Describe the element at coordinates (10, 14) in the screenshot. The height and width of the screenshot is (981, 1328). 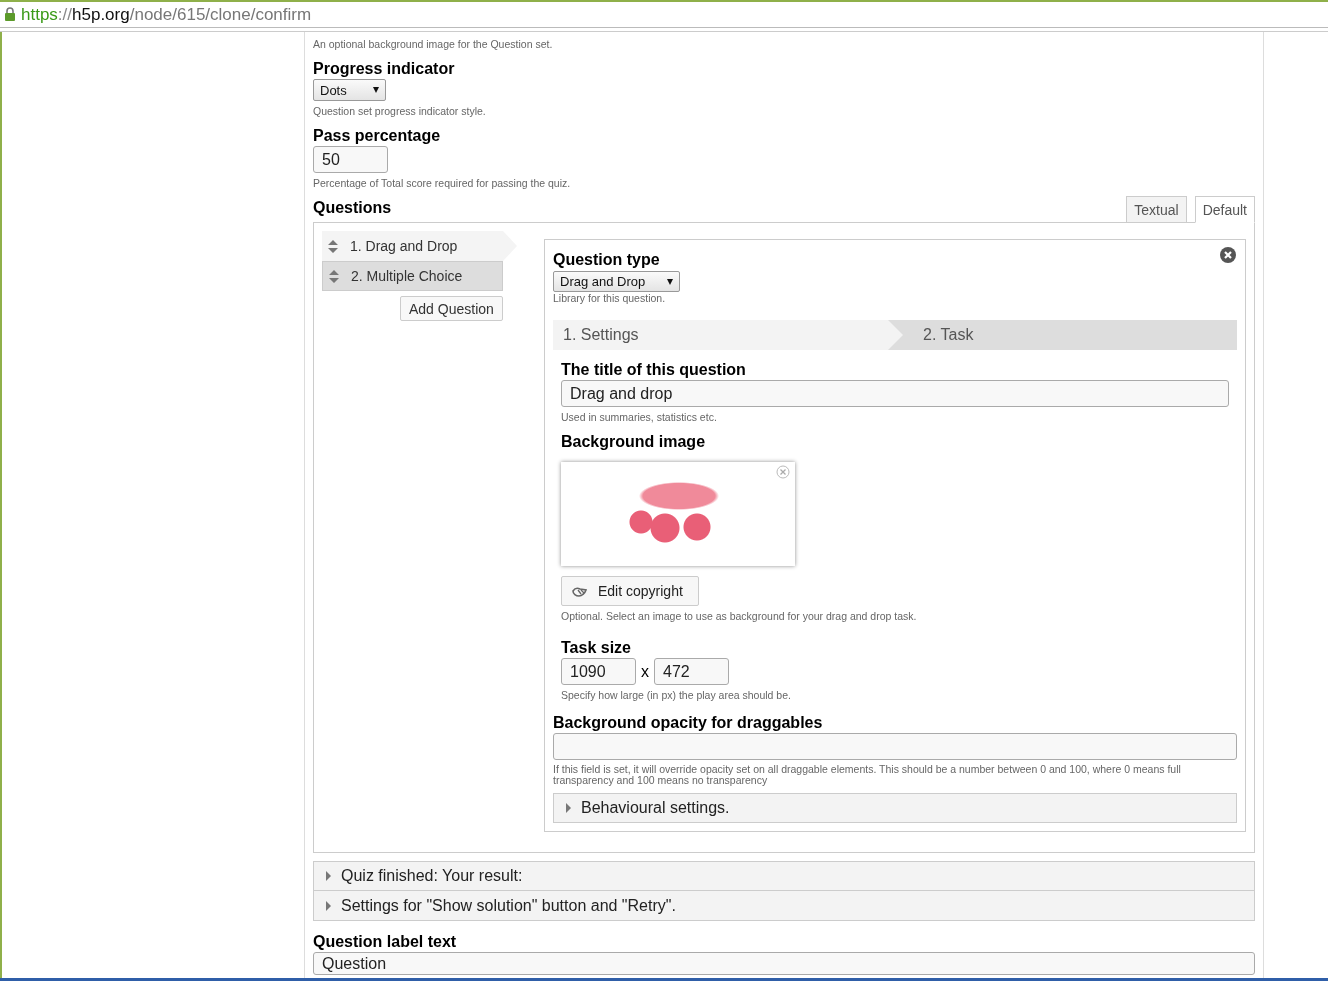
I see `lock-icon` at that location.